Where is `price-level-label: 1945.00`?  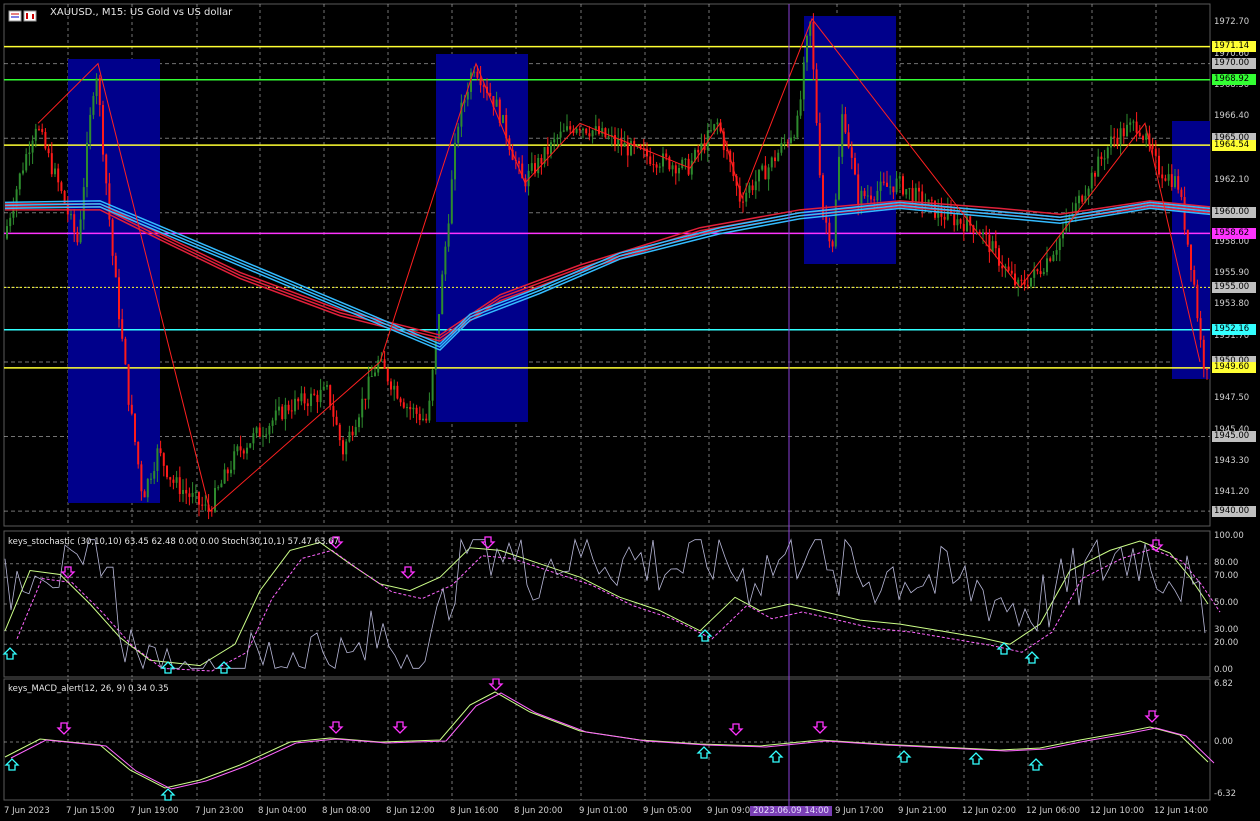
price-level-label: 1945.00 is located at coordinates (1234, 436).